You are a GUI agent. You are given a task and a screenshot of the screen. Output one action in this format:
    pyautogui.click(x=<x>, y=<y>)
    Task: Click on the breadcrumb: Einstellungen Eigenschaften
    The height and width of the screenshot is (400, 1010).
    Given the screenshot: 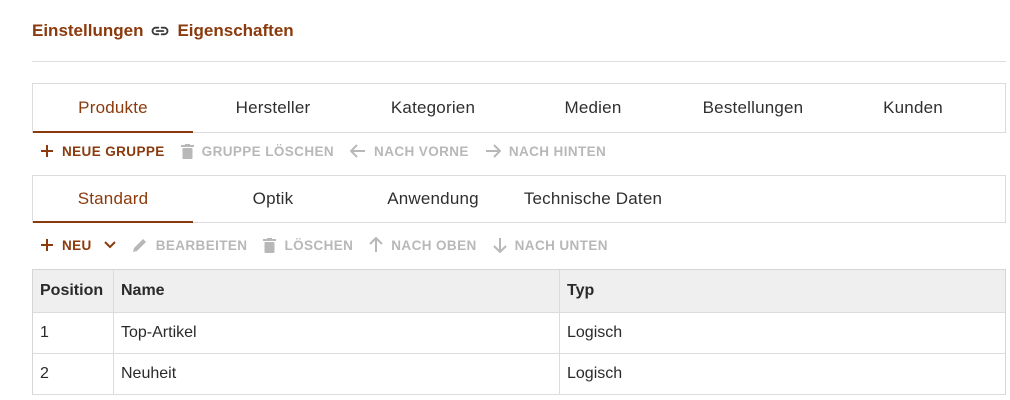 What is the action you would take?
    pyautogui.click(x=163, y=31)
    